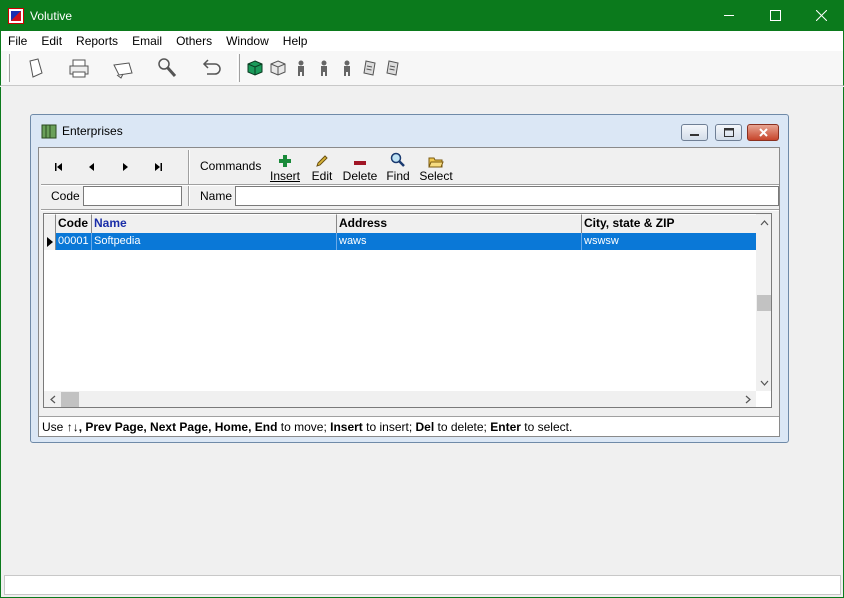 The width and height of the screenshot is (844, 598). I want to click on horizontal-scroll-thumb, so click(70, 399).